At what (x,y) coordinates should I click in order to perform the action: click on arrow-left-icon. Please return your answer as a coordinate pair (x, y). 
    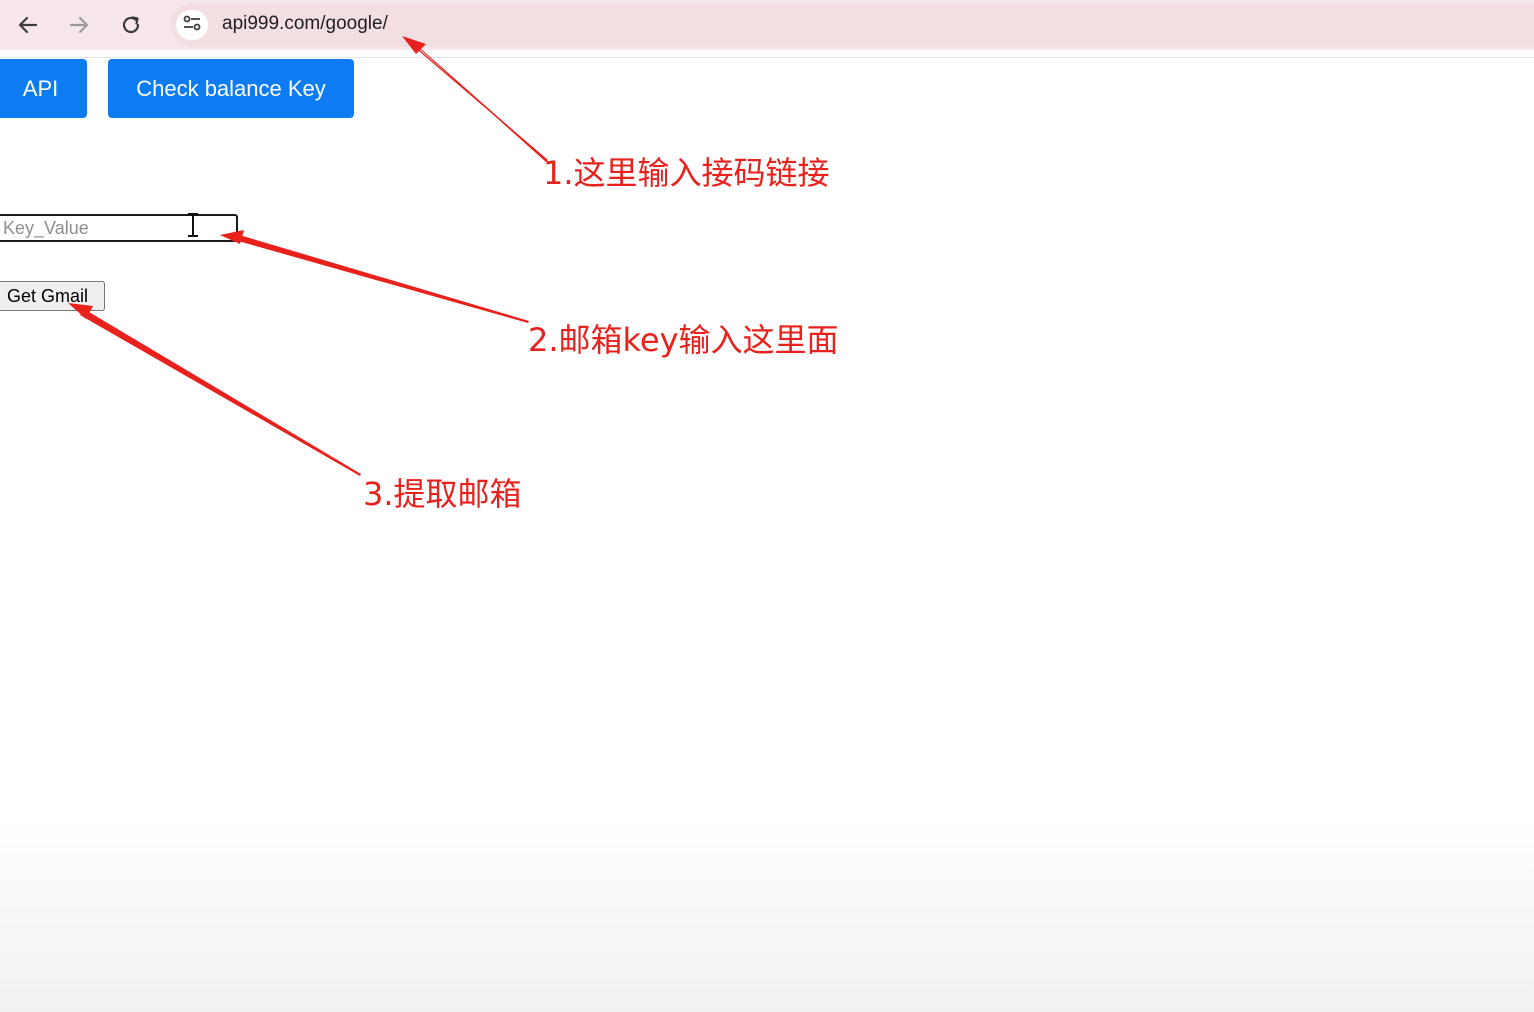
    Looking at the image, I should click on (28, 25).